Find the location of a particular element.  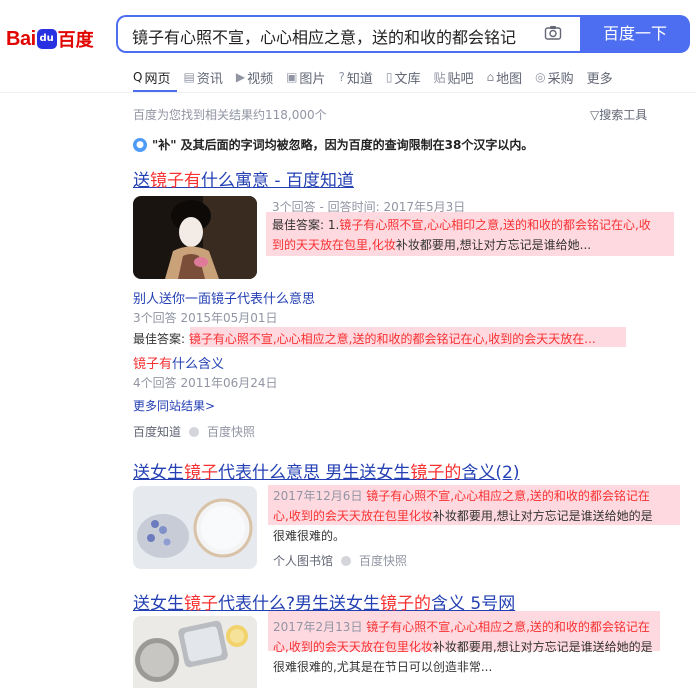

geisha-image is located at coordinates (195, 237).